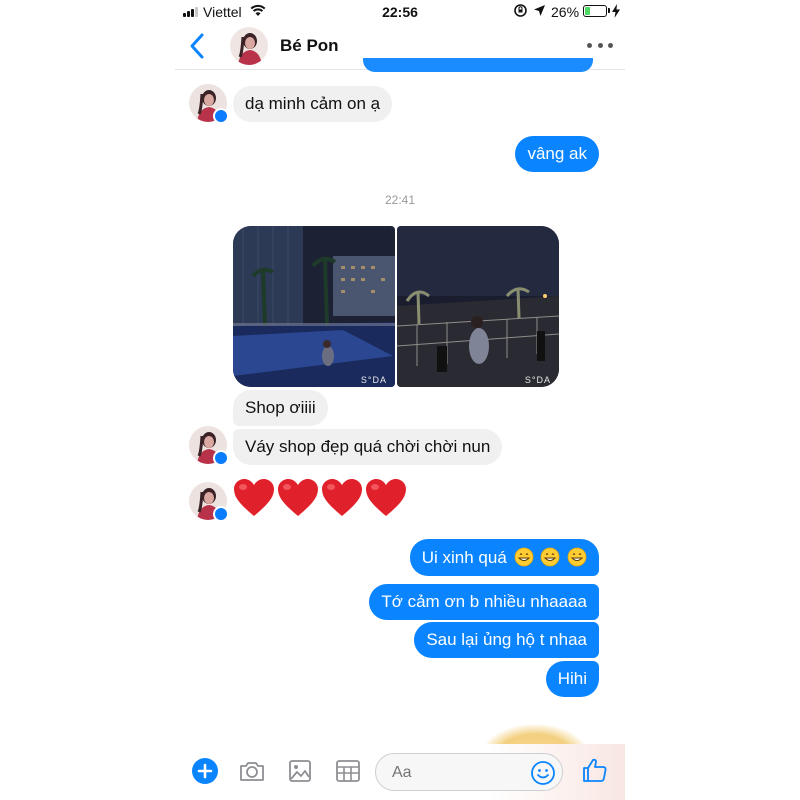 This screenshot has width=800, height=800. What do you see at coordinates (280, 408) in the screenshot?
I see `message-incoming: Shop ơiiii` at bounding box center [280, 408].